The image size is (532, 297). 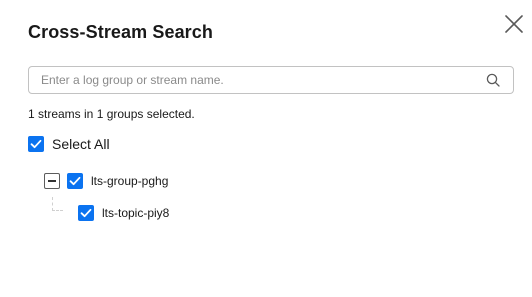 What do you see at coordinates (120, 32) in the screenshot?
I see `dialog-title: Cross-Stream Search` at bounding box center [120, 32].